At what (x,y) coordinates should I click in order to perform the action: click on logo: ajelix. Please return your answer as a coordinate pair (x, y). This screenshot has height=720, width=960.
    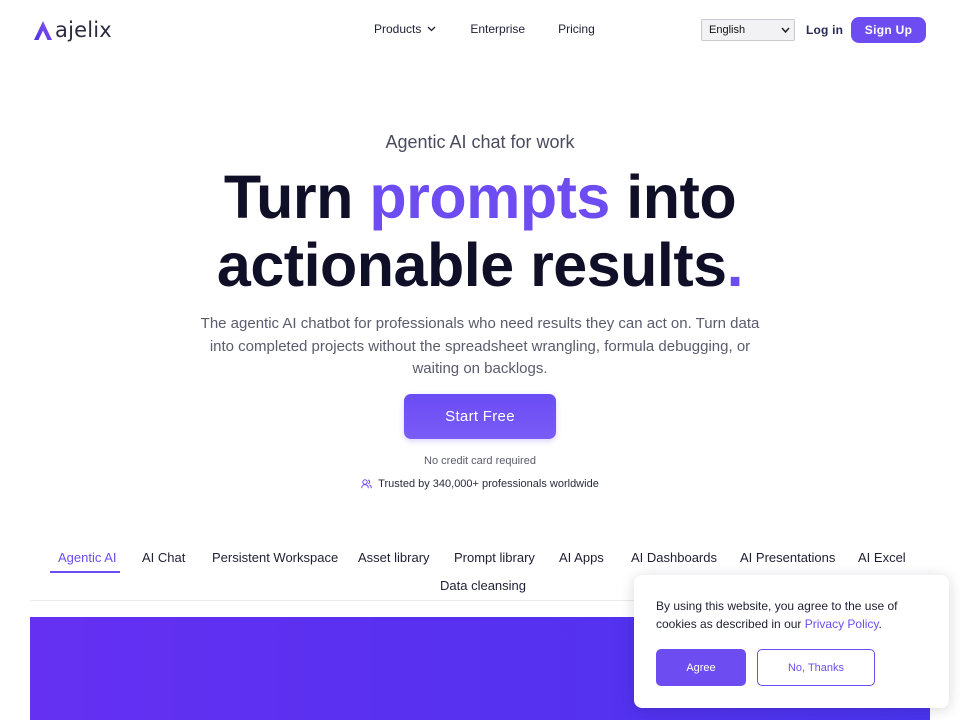
    Looking at the image, I should click on (72, 30).